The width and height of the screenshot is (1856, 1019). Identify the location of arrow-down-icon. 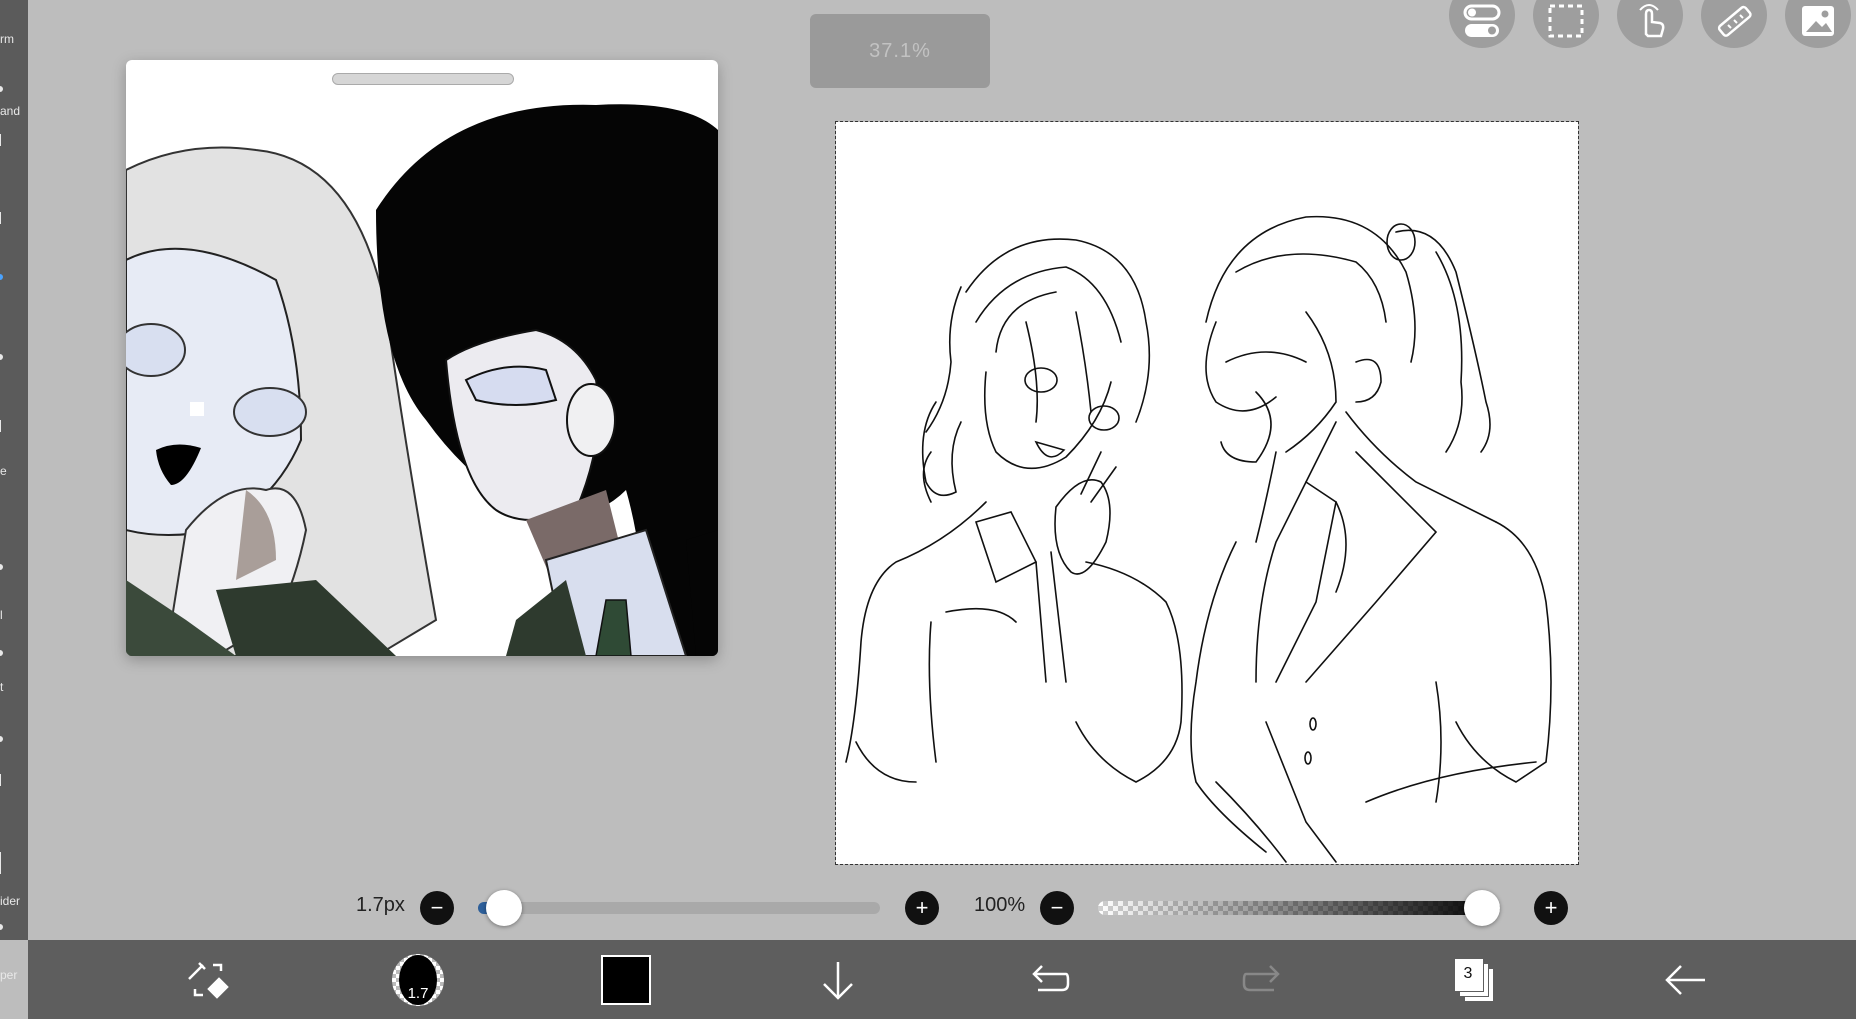
(838, 980).